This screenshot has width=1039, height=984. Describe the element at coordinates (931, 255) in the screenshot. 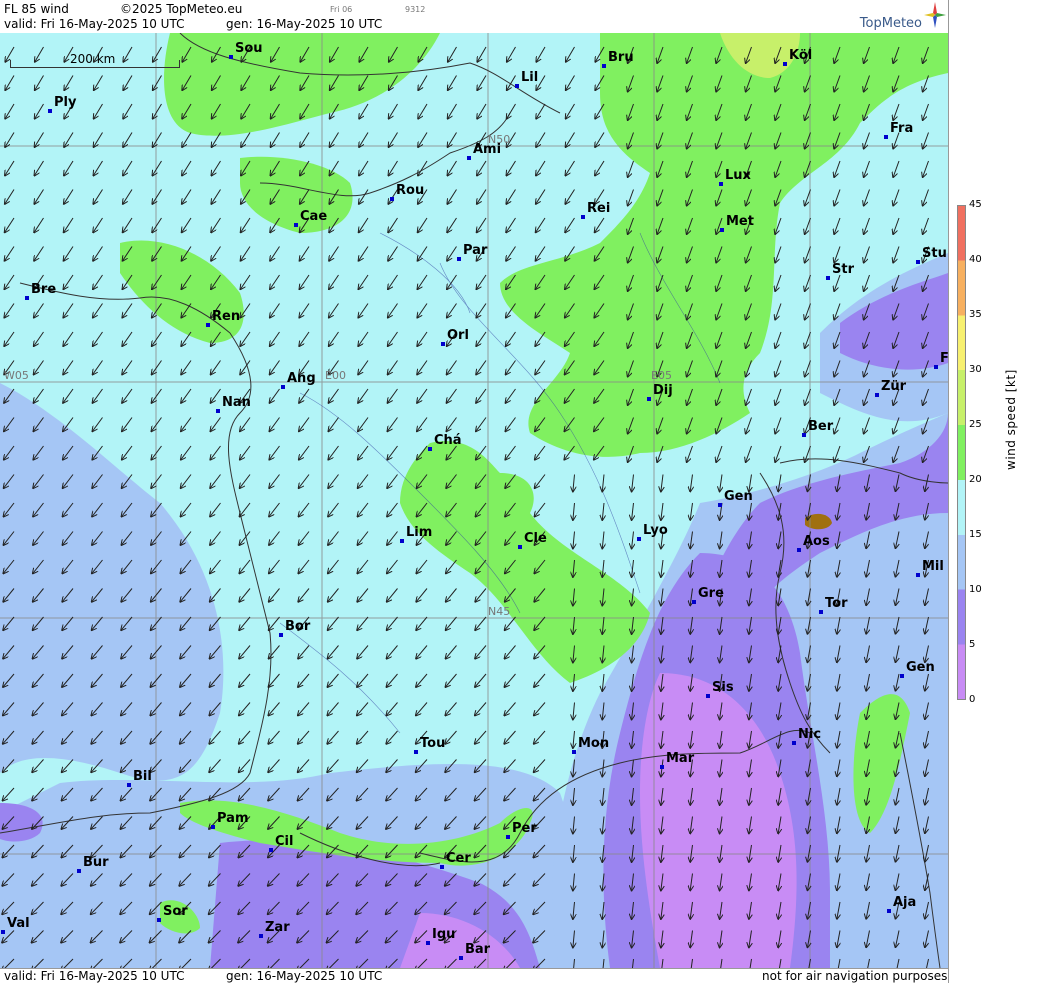

I see `city-stu: Stu` at that location.